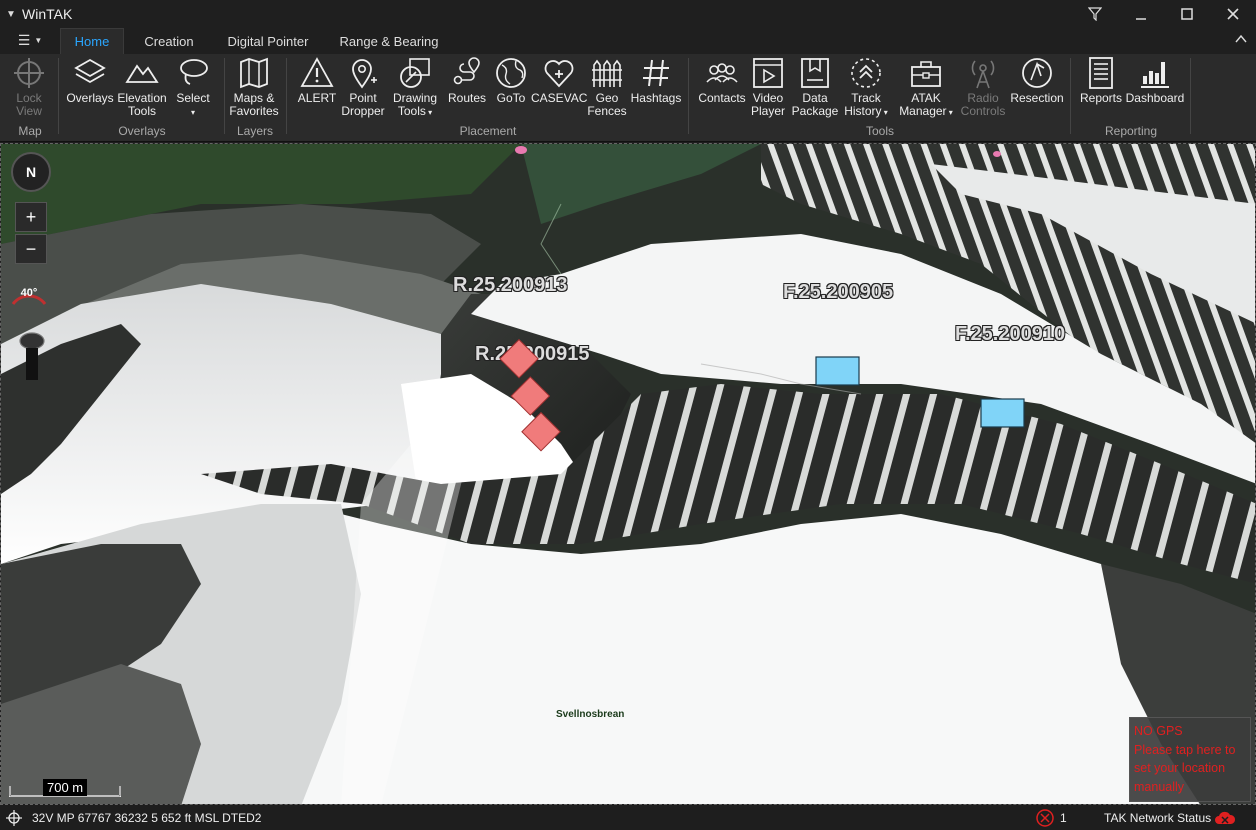  I want to click on button-label: Elevation, so click(142, 98).